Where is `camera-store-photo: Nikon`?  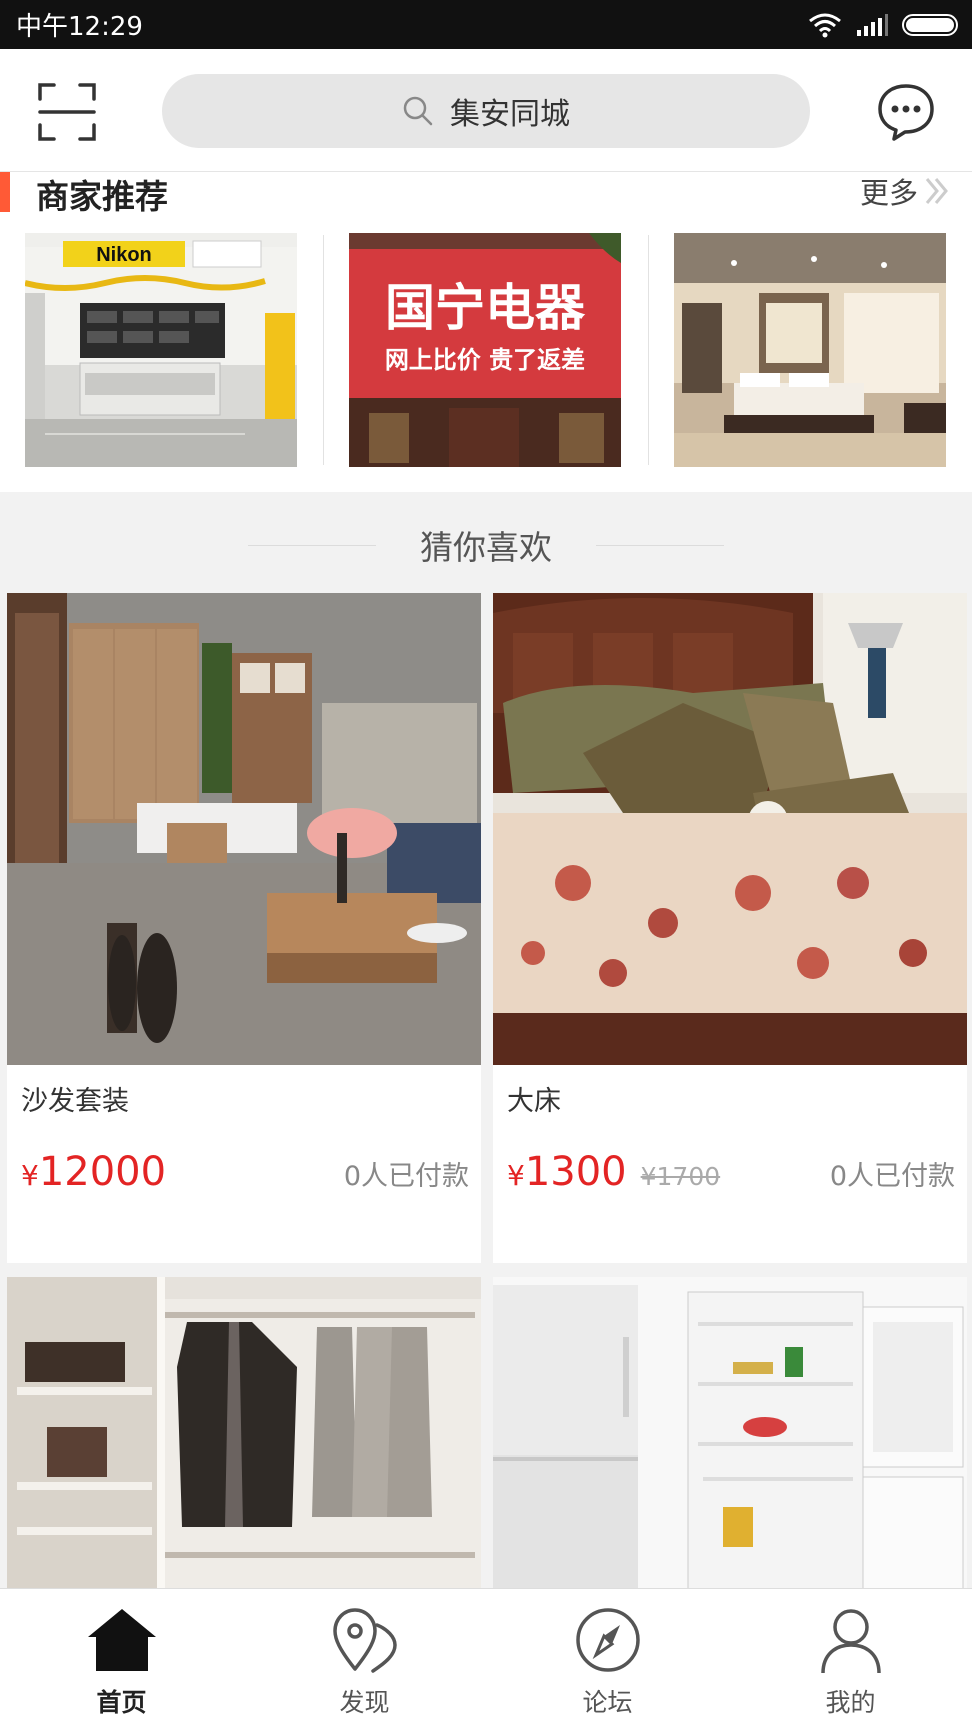 camera-store-photo: Nikon is located at coordinates (161, 350).